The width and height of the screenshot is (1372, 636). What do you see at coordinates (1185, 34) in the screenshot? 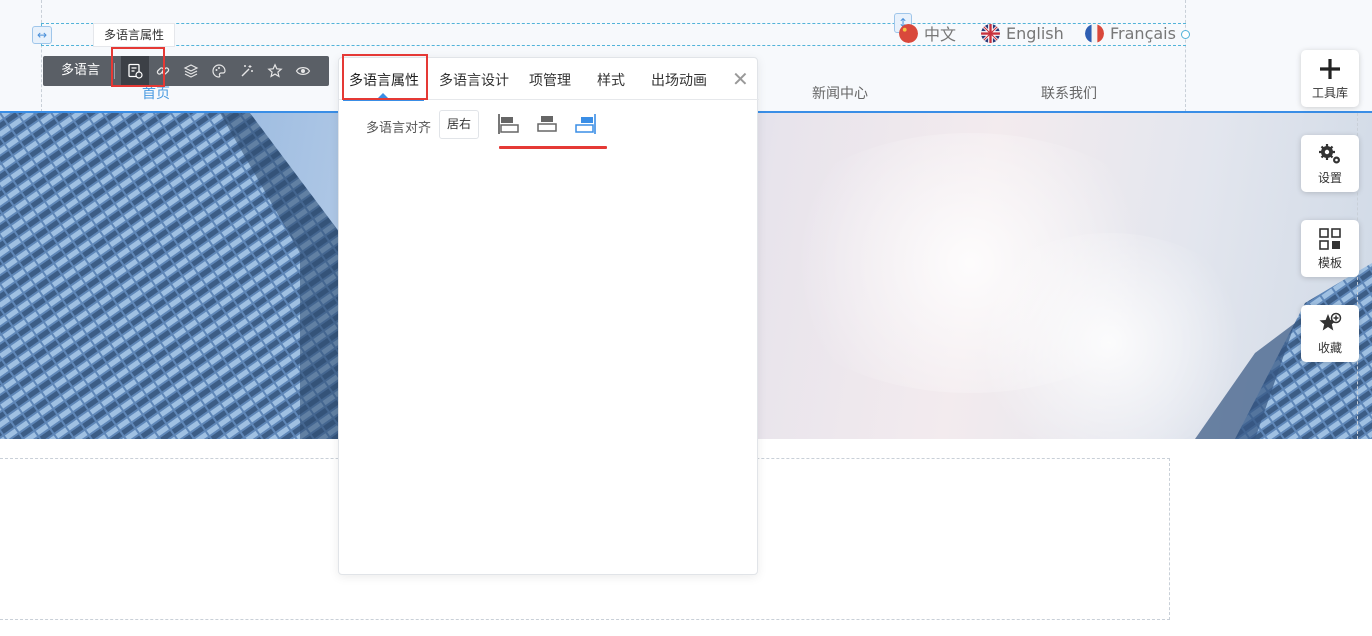
I see `resize-corner-handle` at bounding box center [1185, 34].